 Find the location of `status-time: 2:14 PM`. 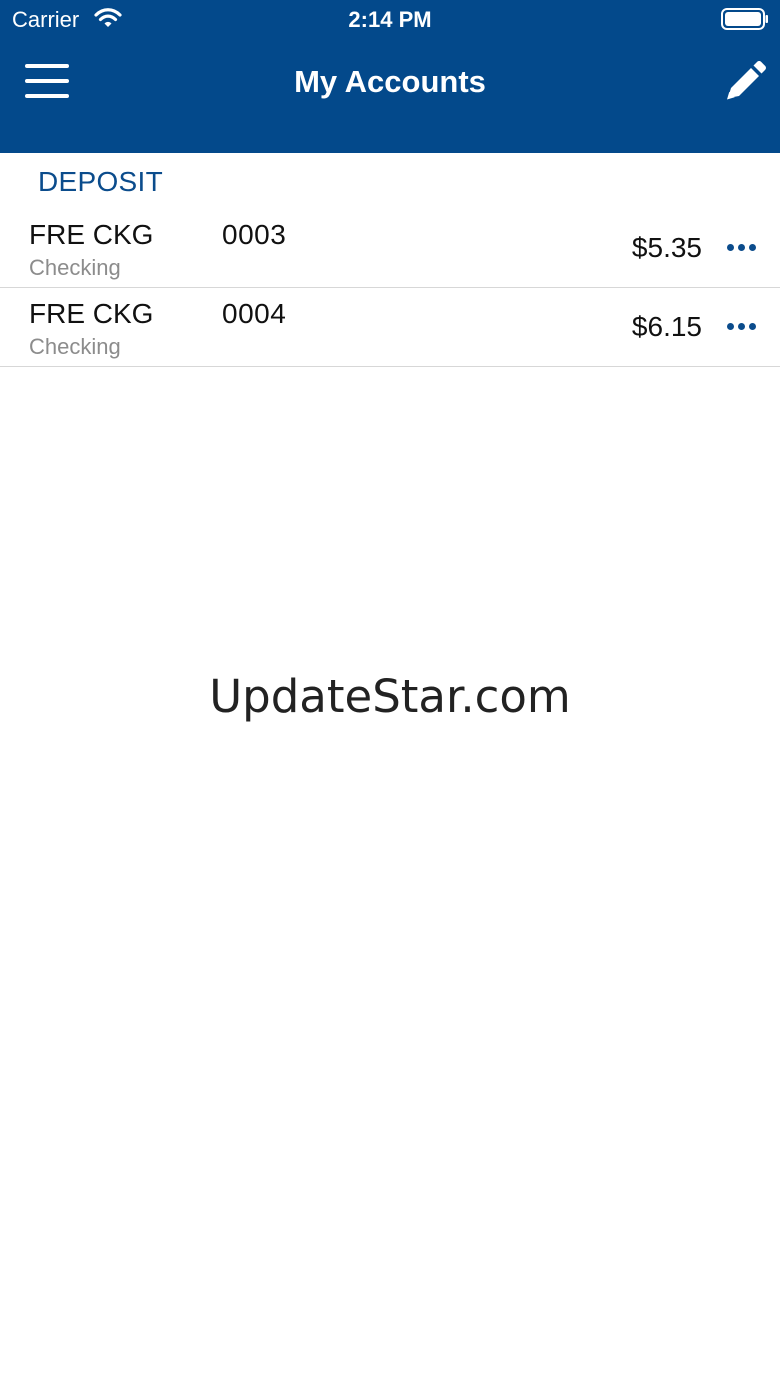

status-time: 2:14 PM is located at coordinates (390, 19).